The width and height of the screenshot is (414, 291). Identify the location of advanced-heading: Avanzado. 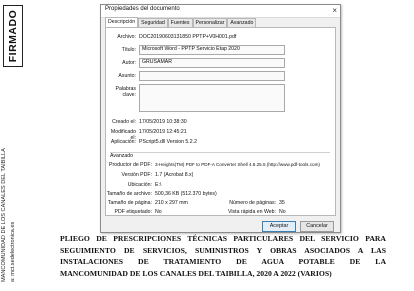
(121, 156).